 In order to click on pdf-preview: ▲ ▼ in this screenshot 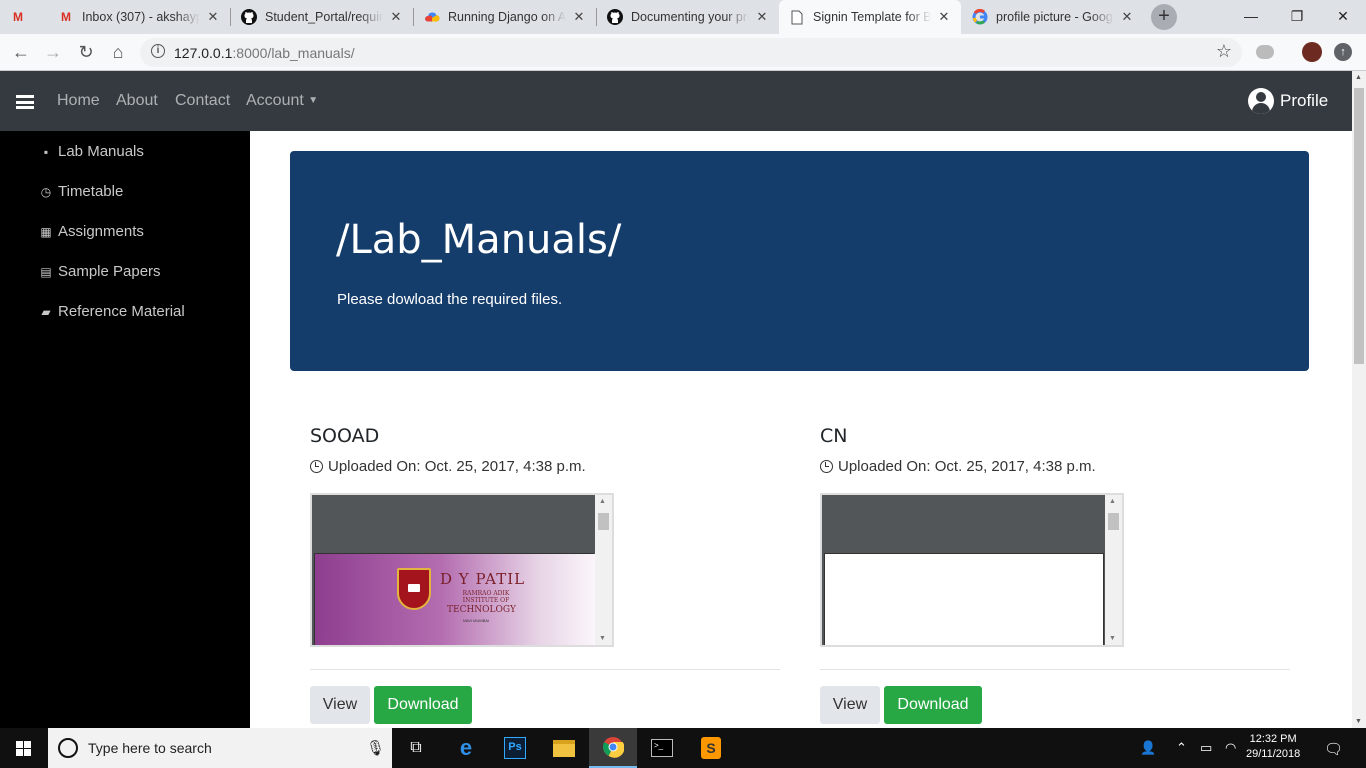, I will do `click(972, 570)`.